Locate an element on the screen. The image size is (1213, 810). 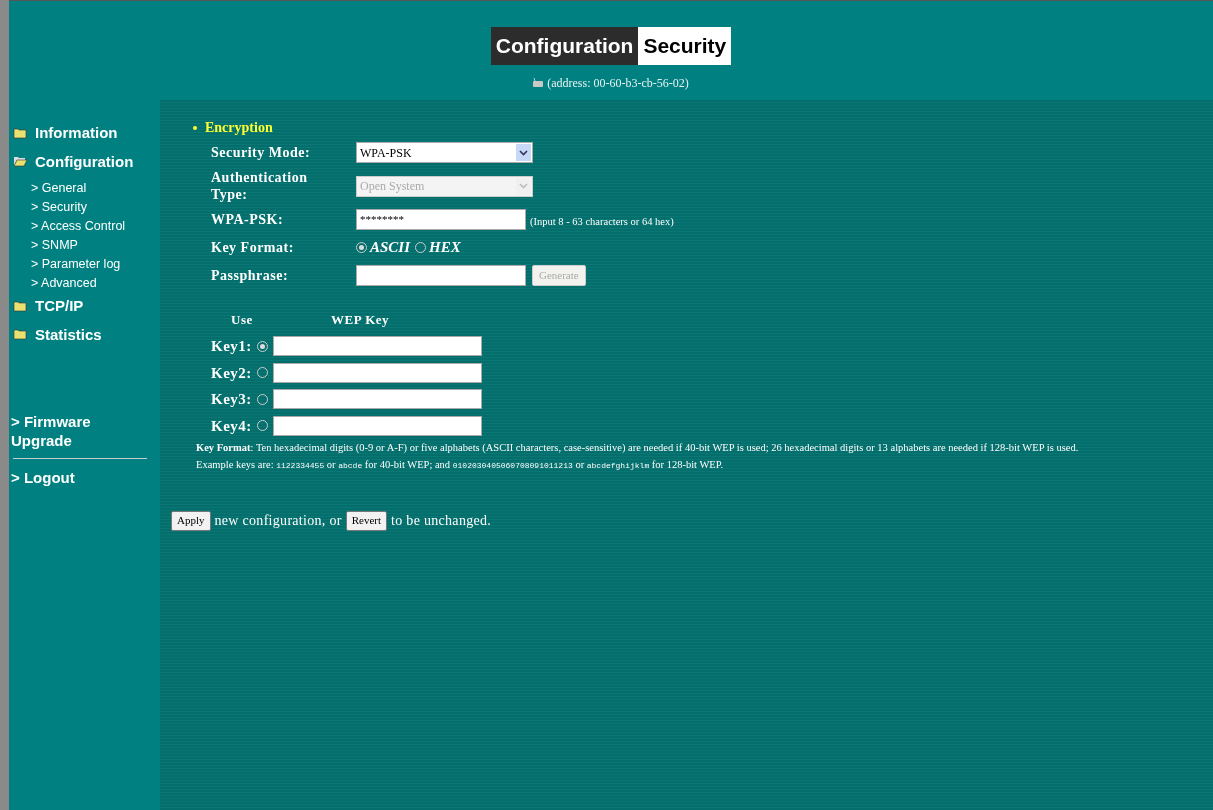
radio-label: ASCII is located at coordinates (390, 247).